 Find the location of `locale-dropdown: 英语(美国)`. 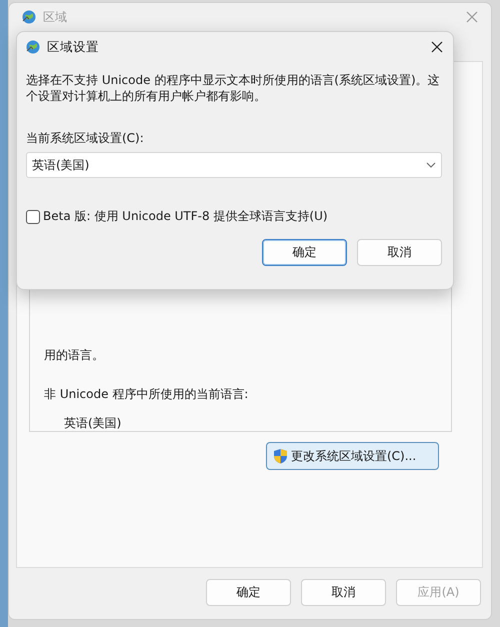

locale-dropdown: 英语(美国) is located at coordinates (234, 165).